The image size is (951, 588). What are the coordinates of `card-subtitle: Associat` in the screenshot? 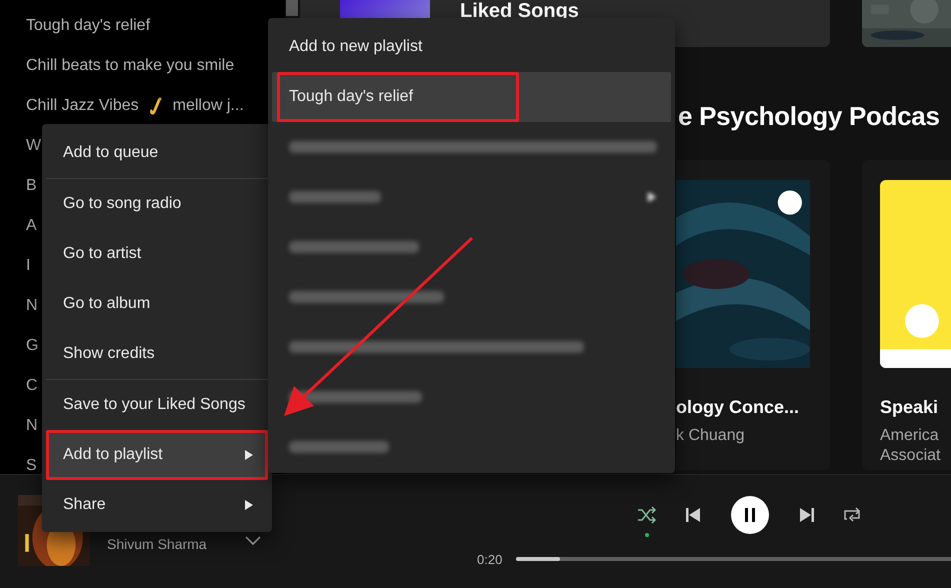 It's located at (911, 456).